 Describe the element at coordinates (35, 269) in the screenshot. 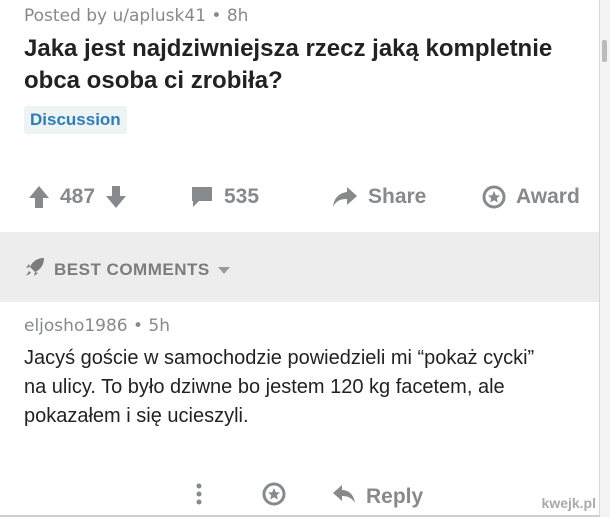

I see `rocket-icon` at that location.